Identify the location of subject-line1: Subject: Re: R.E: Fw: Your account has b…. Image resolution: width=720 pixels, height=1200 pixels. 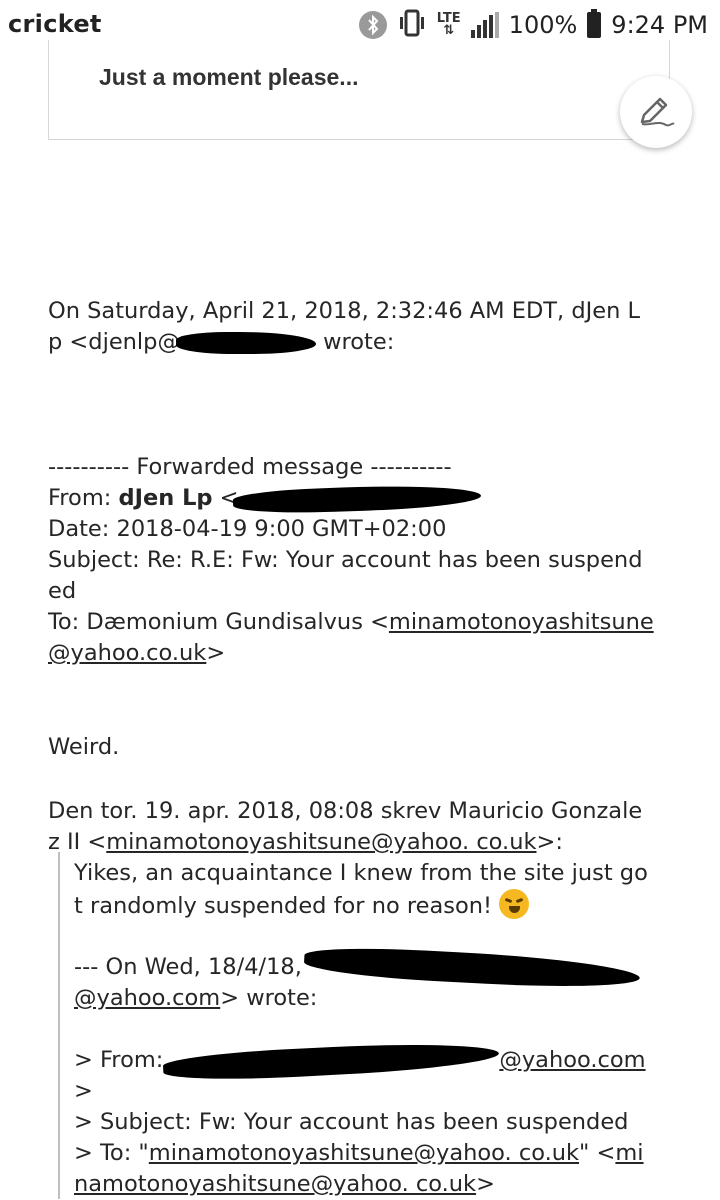
(345, 560).